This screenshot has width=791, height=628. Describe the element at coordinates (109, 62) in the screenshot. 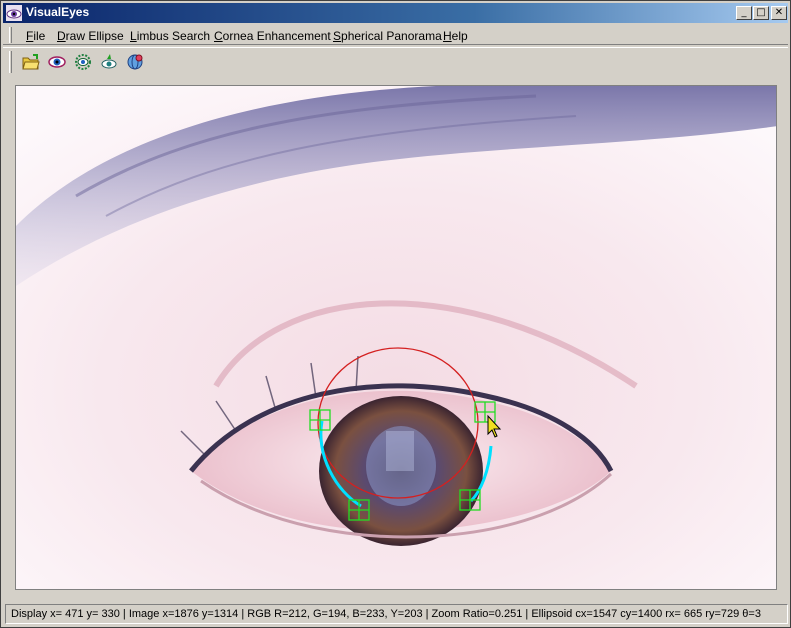

I see `eye-arrow-icon` at that location.